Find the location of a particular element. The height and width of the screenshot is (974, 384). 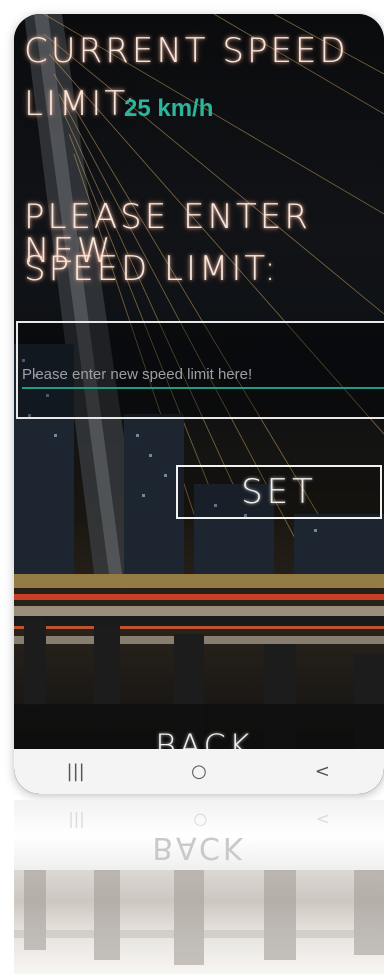

reflection-back-text: BACK is located at coordinates (199, 850).